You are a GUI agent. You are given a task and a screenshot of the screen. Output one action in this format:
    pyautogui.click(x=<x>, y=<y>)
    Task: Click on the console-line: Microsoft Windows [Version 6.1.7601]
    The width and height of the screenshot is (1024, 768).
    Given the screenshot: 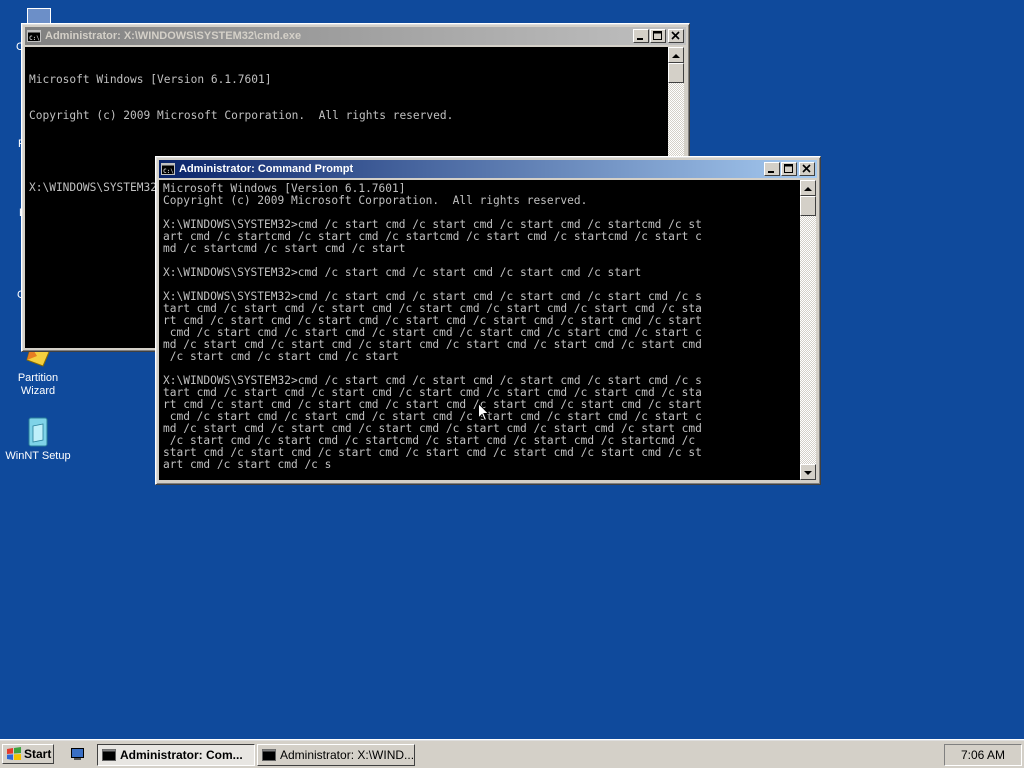 What is the action you would take?
    pyautogui.click(x=150, y=79)
    